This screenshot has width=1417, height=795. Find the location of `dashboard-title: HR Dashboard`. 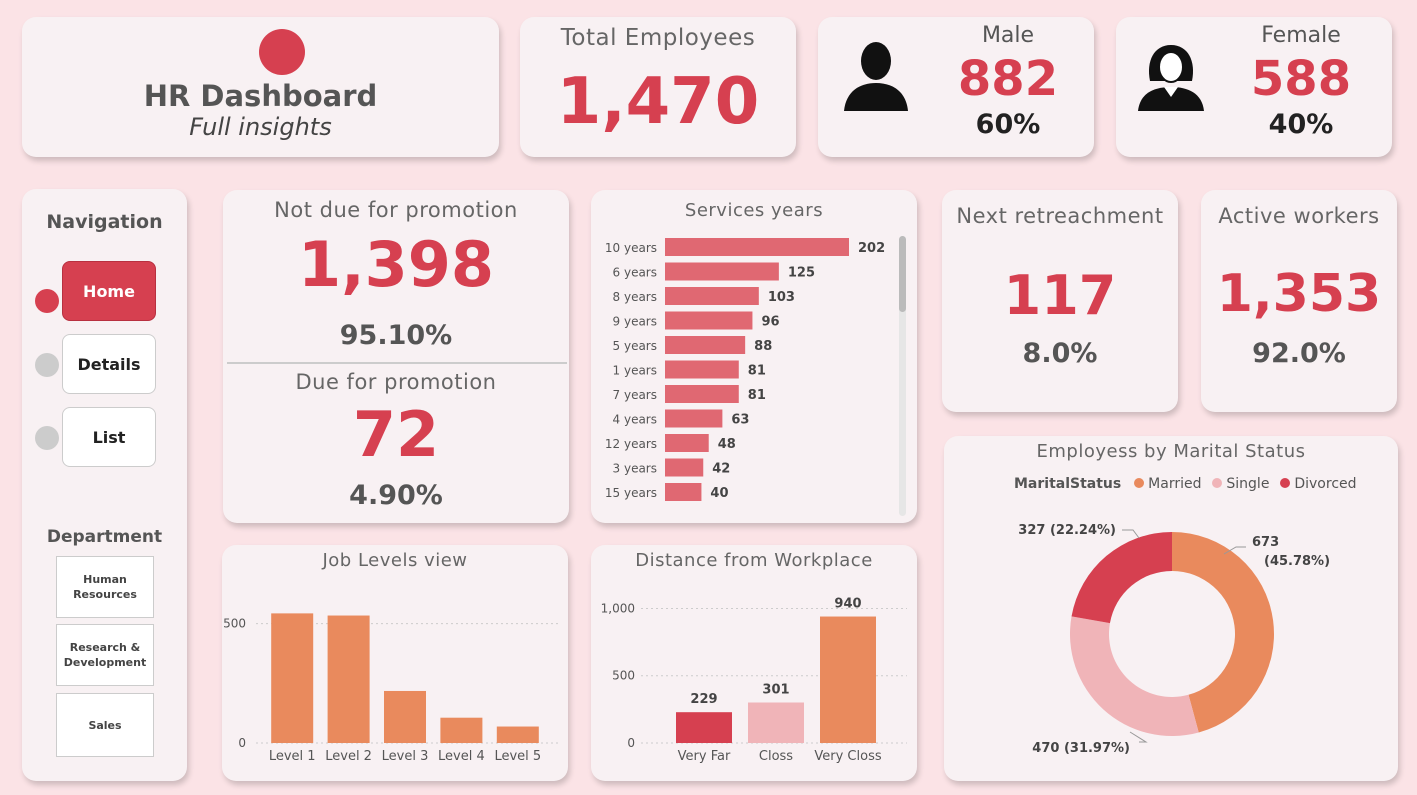

dashboard-title: HR Dashboard is located at coordinates (260, 96).